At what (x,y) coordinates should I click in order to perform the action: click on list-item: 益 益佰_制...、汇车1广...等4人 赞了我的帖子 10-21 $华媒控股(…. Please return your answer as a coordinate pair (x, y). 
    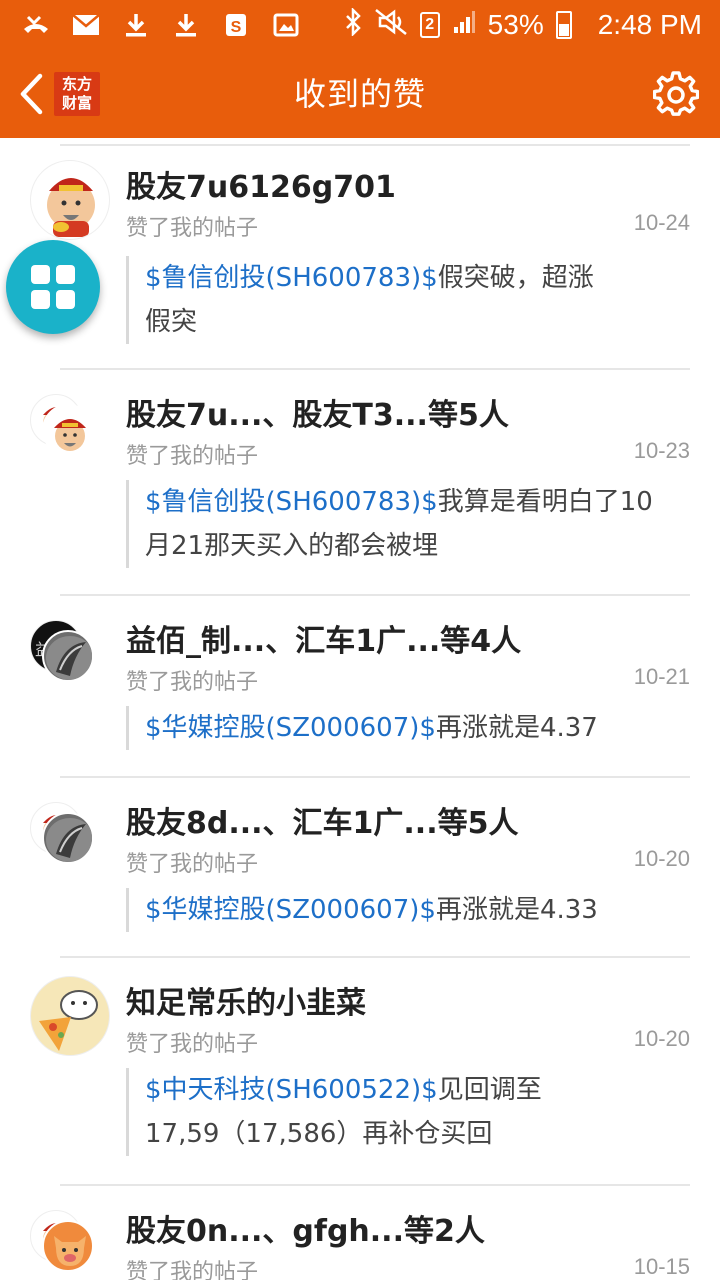
    Looking at the image, I should click on (360, 686).